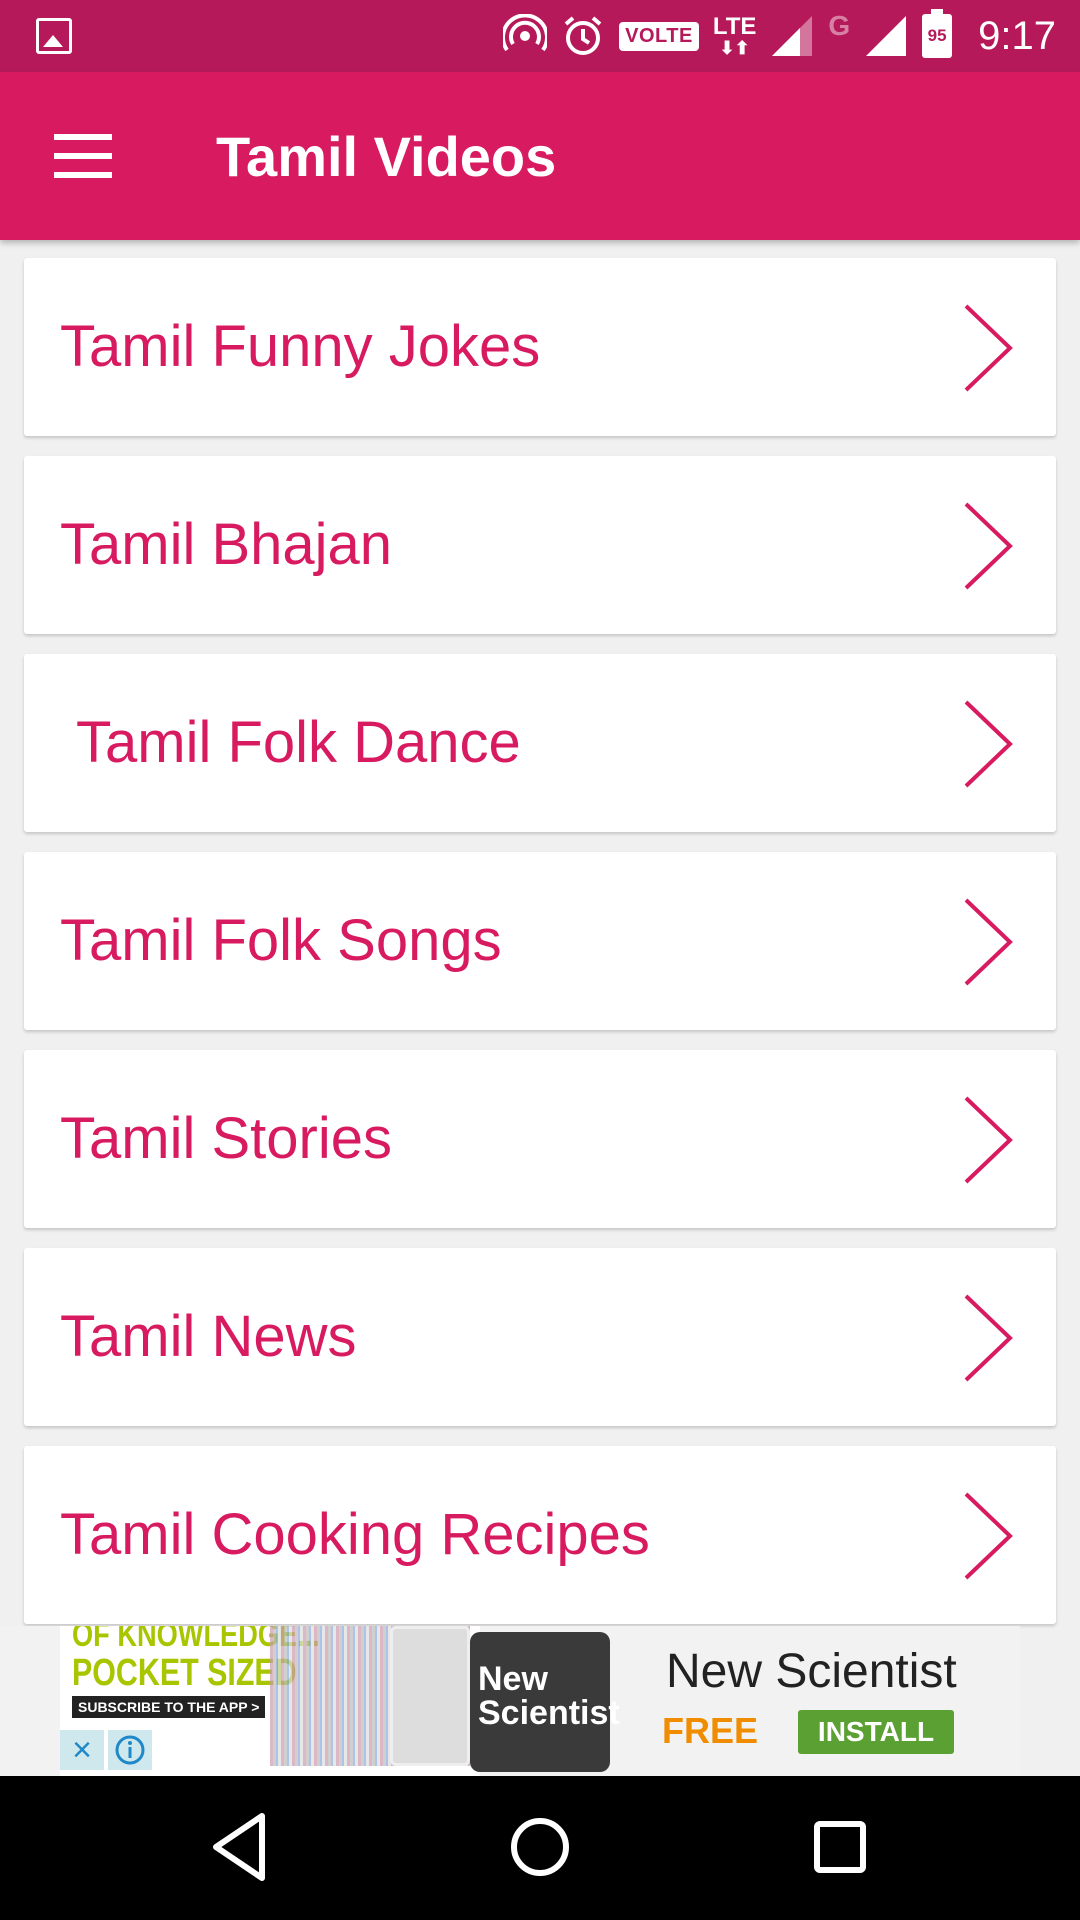  I want to click on lte-label: LTE, so click(734, 26).